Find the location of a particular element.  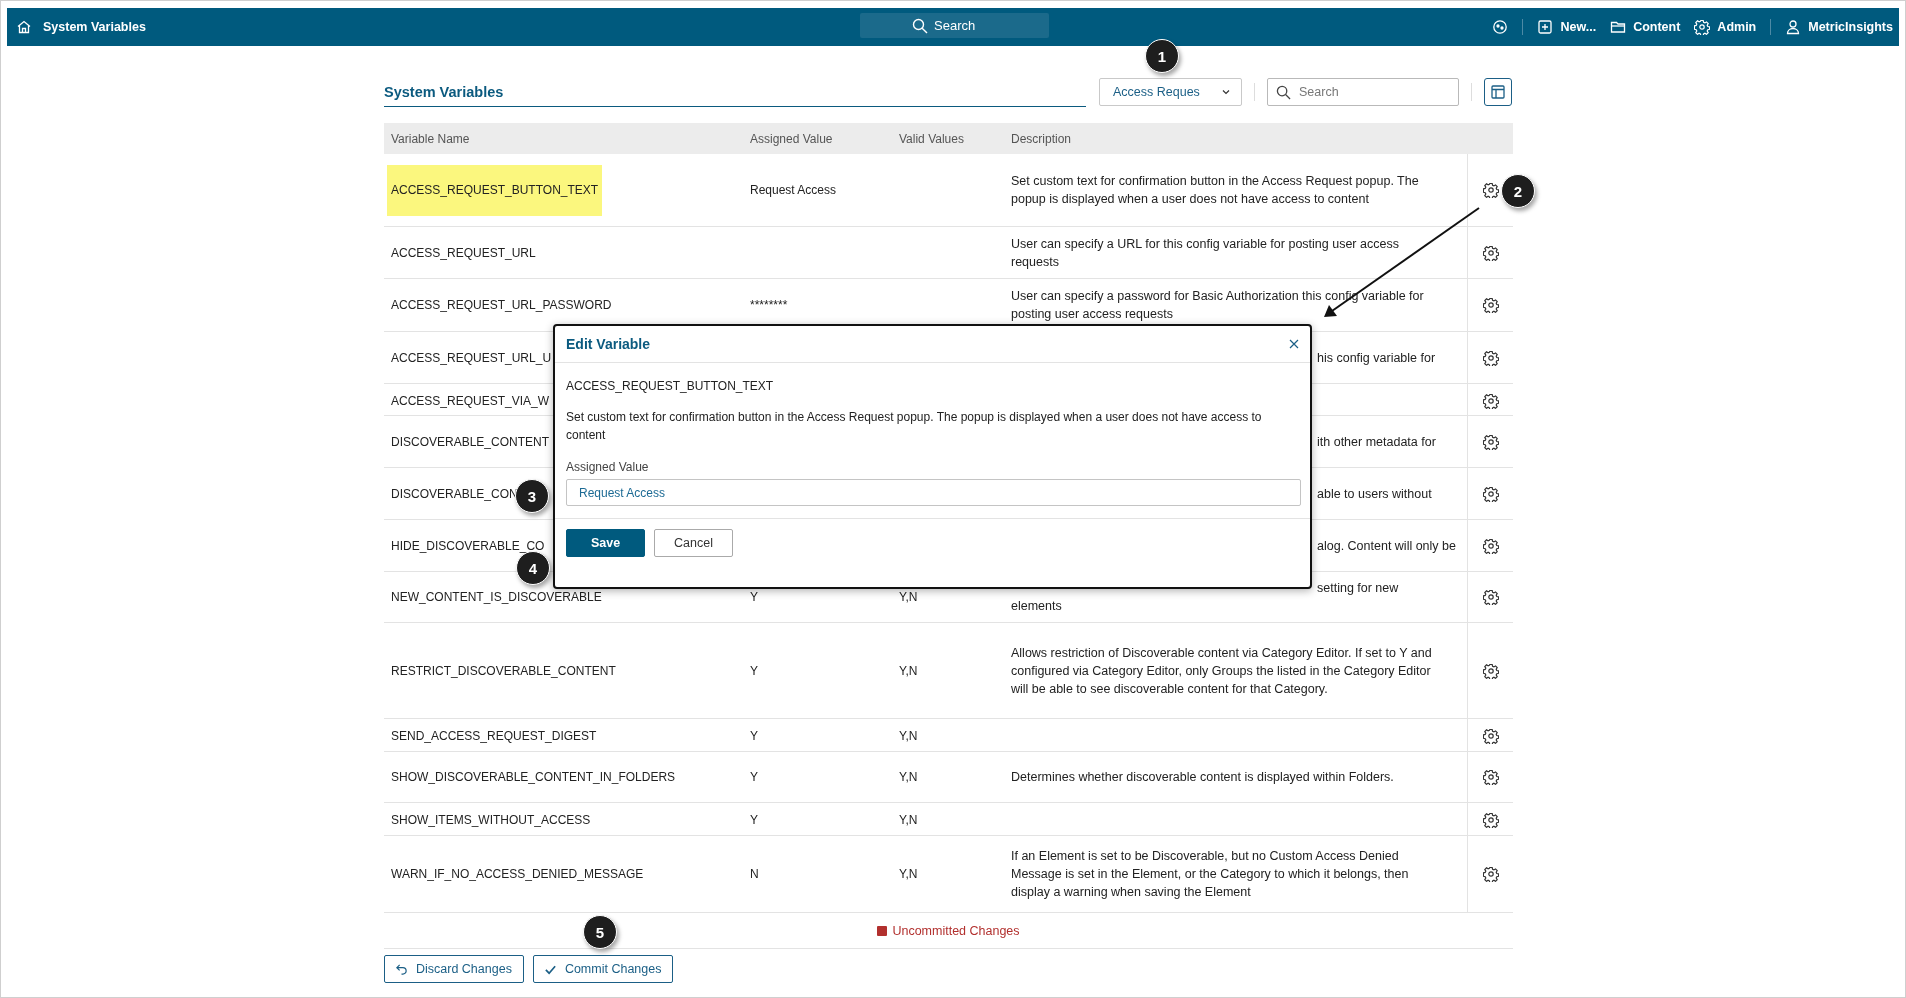

layout-button is located at coordinates (1498, 92).